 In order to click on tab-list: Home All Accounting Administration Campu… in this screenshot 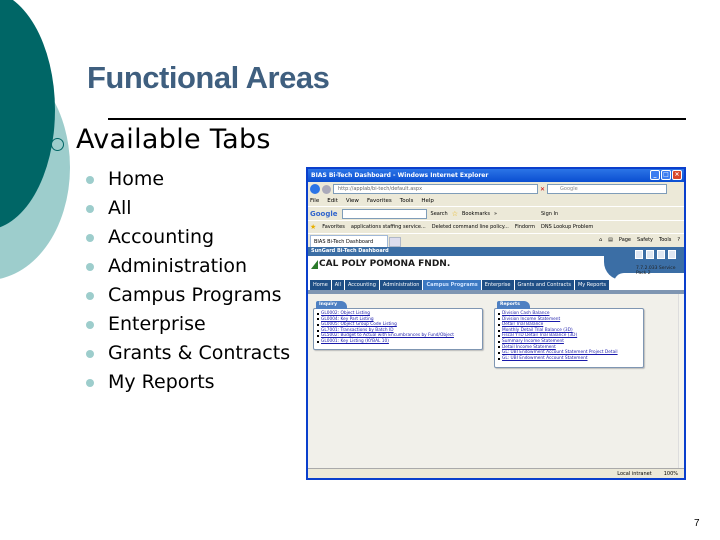, I will do `click(188, 280)`.